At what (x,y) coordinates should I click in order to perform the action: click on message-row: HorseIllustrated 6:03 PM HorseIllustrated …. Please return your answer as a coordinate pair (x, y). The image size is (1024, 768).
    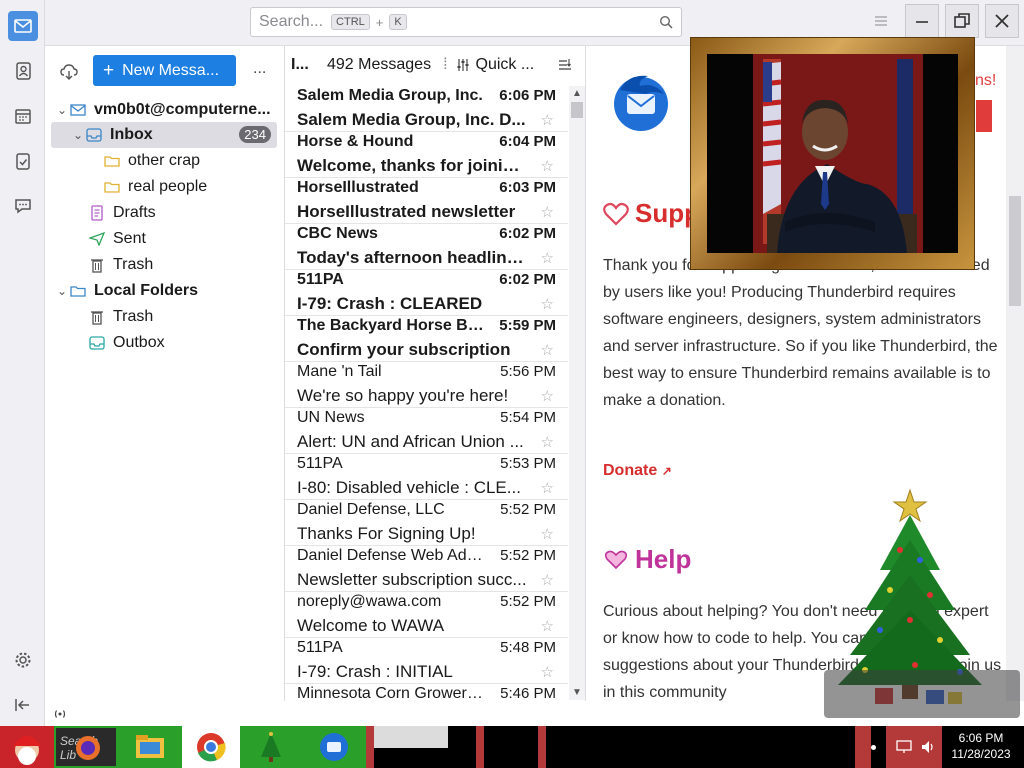
    Looking at the image, I should click on (426, 201).